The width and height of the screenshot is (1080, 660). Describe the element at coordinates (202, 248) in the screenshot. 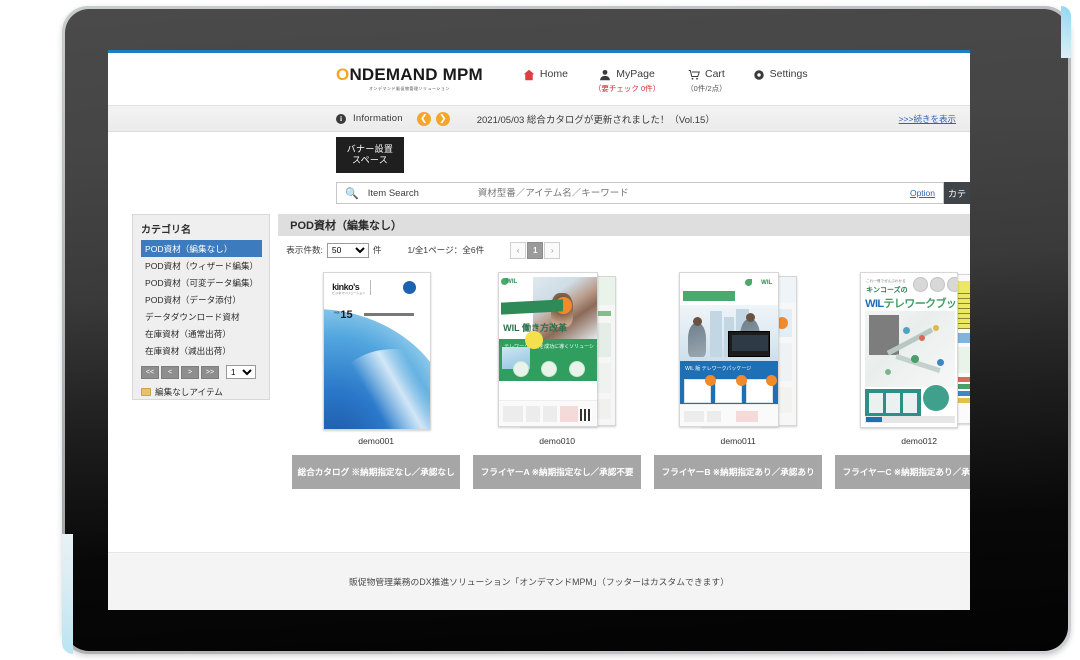

I see `sidebar-item-pod-no-edit: POD資材（編集なし）` at that location.